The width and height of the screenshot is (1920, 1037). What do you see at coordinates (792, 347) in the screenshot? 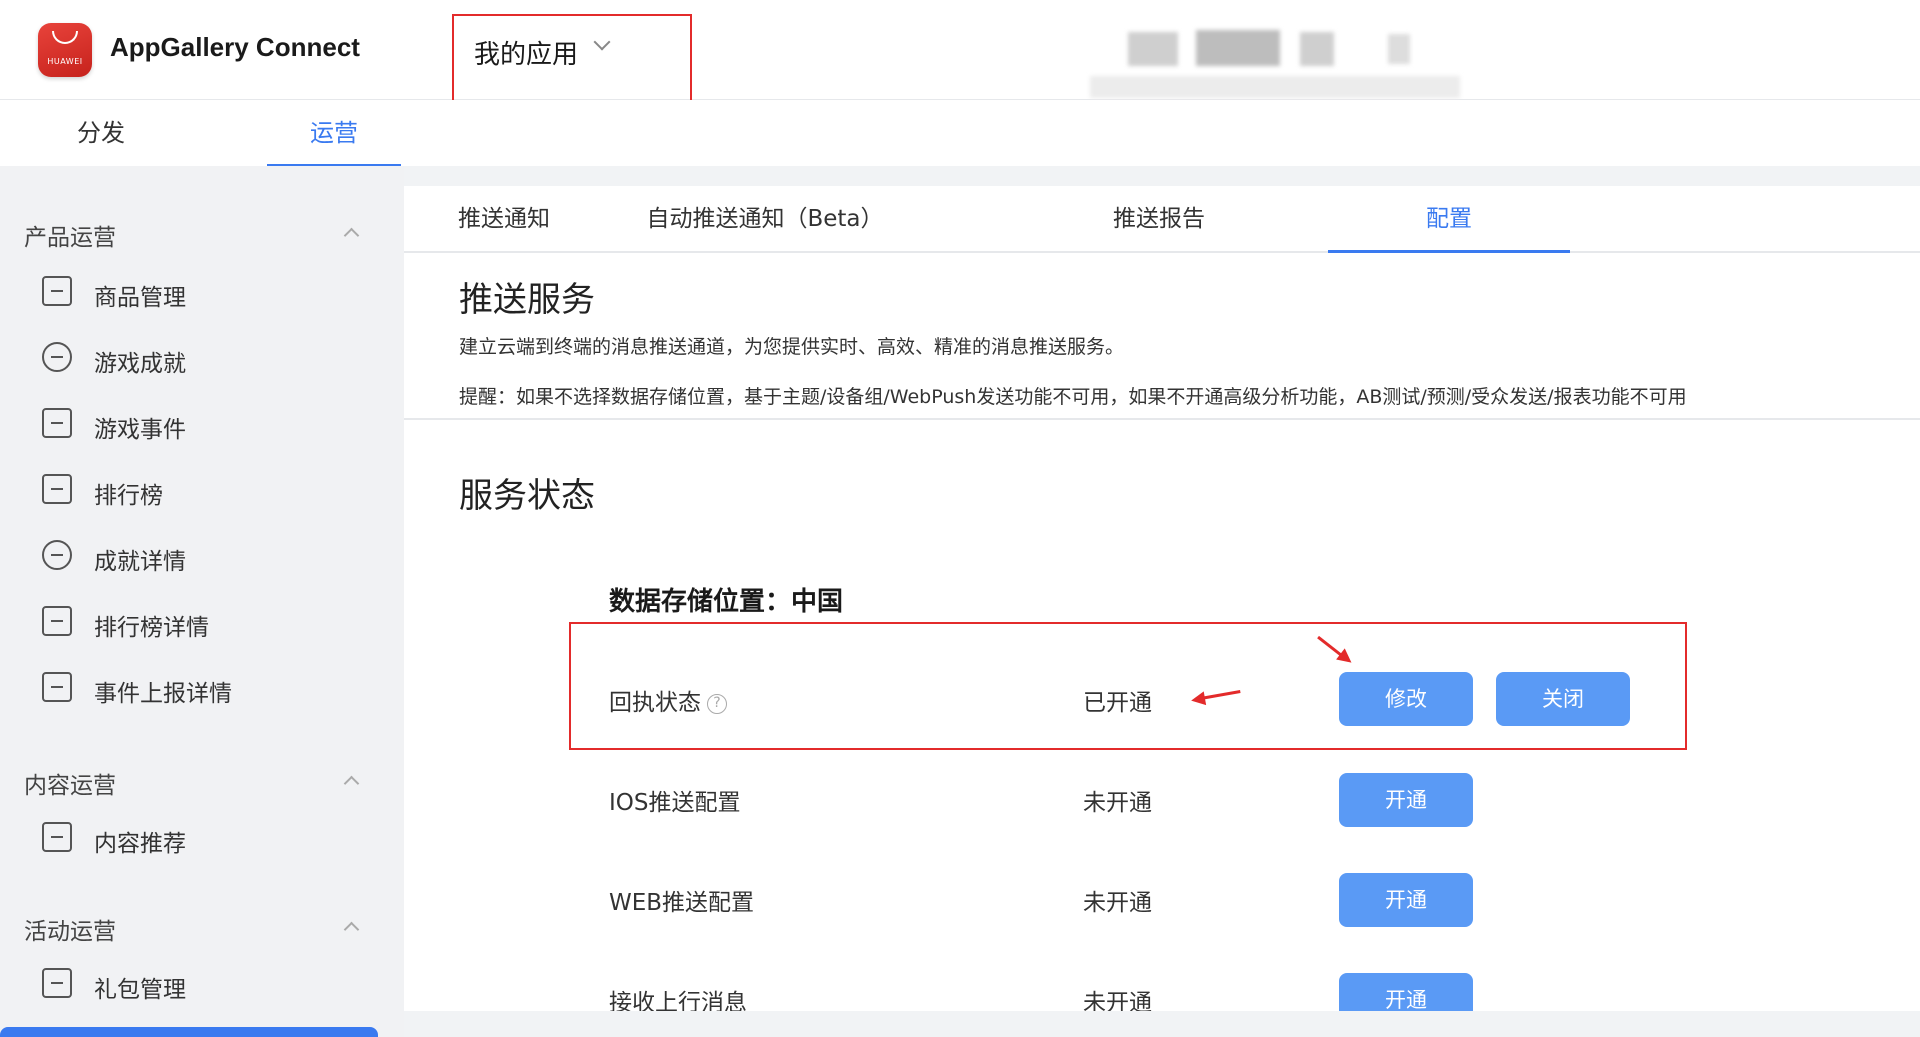
I see `push-service-description: 建立云端到终端的消息推送通道，为您提供实时、高效、精准的消息推送服务。` at bounding box center [792, 347].